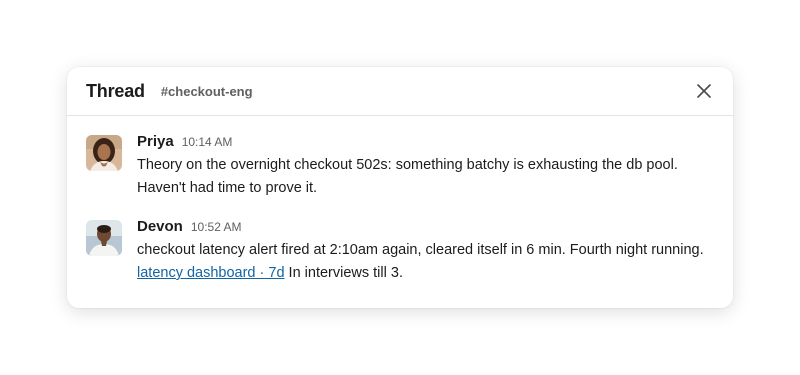 The image size is (800, 375). I want to click on message-meta: Priya 10:14 AM, so click(422, 143).